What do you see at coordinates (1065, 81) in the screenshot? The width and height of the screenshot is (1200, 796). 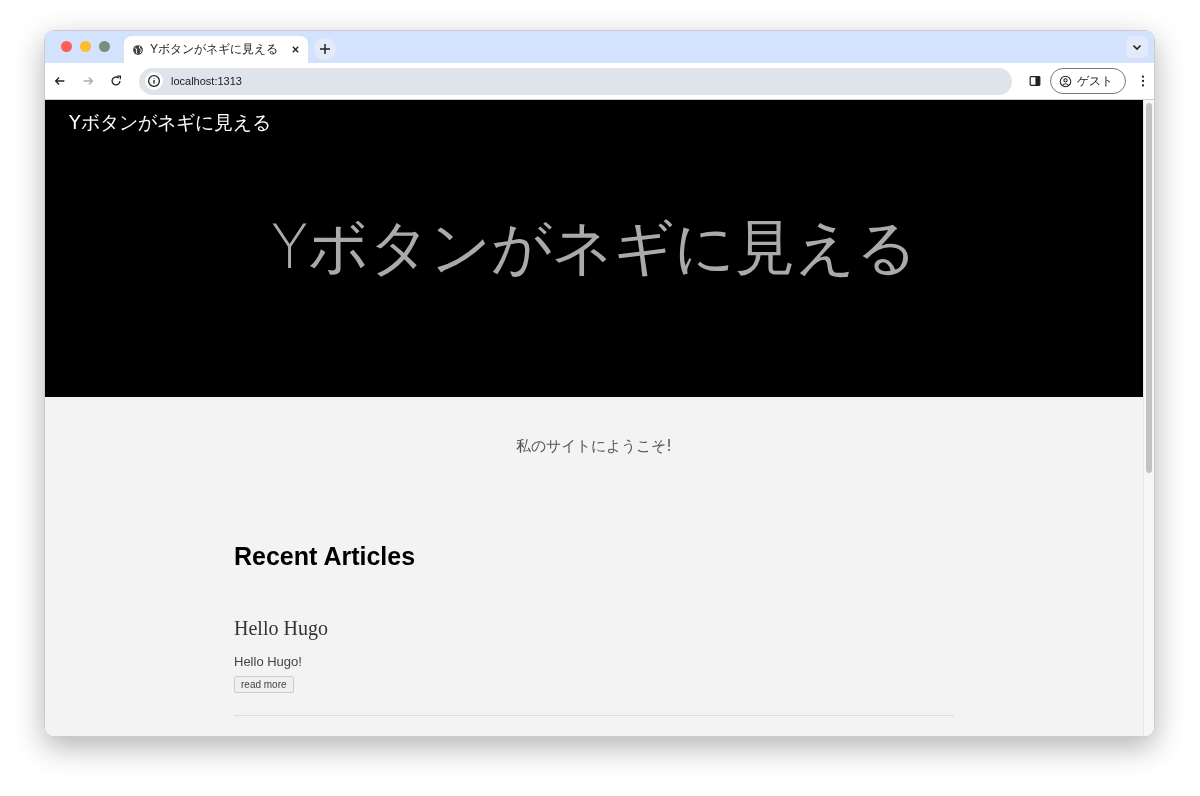 I see `user-icon` at bounding box center [1065, 81].